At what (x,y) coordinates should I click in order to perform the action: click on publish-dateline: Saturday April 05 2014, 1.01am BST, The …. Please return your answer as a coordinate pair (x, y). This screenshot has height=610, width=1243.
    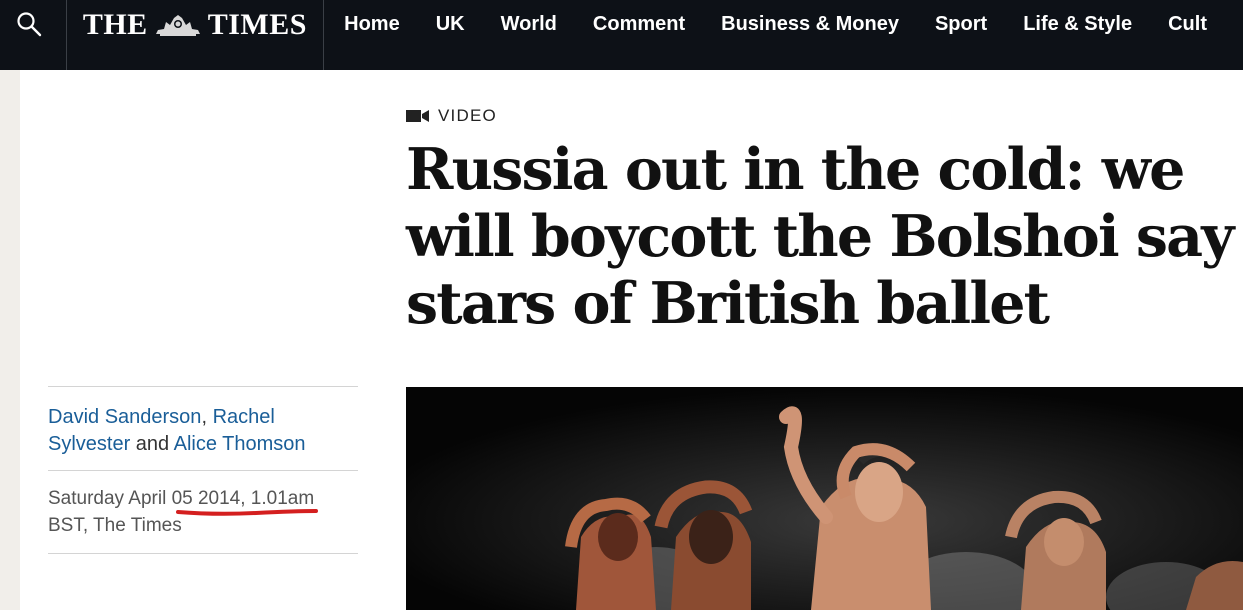
    Looking at the image, I should click on (203, 512).